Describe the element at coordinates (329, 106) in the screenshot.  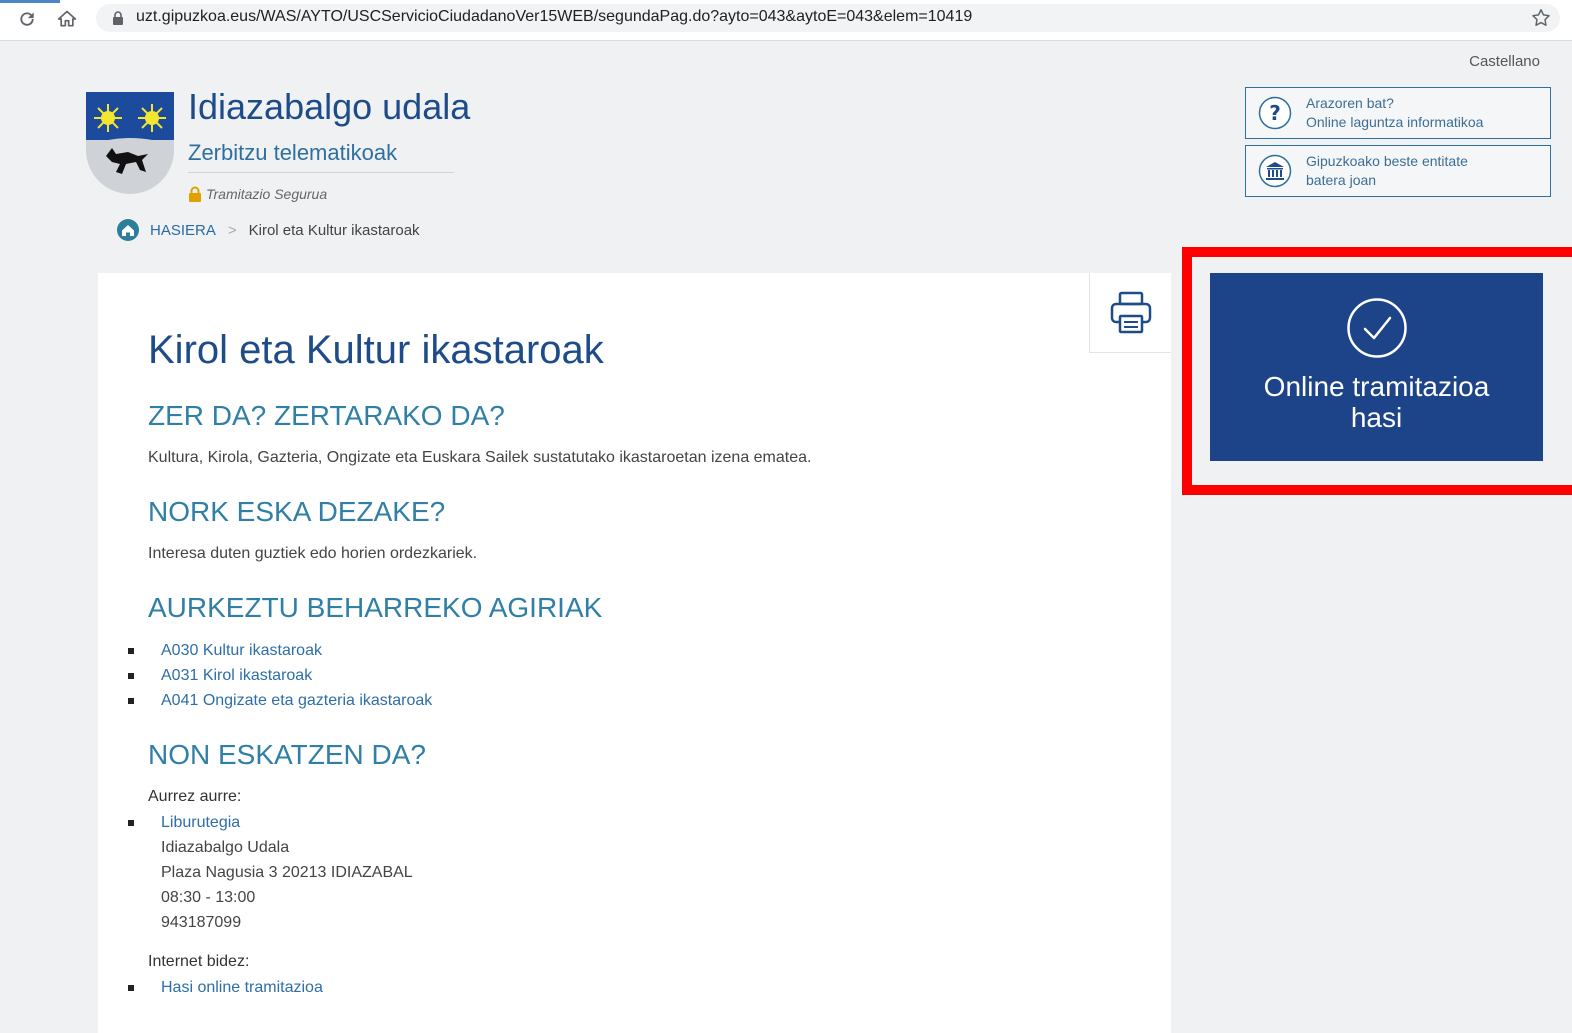
I see `site-title: Idiazabalgo udala` at that location.